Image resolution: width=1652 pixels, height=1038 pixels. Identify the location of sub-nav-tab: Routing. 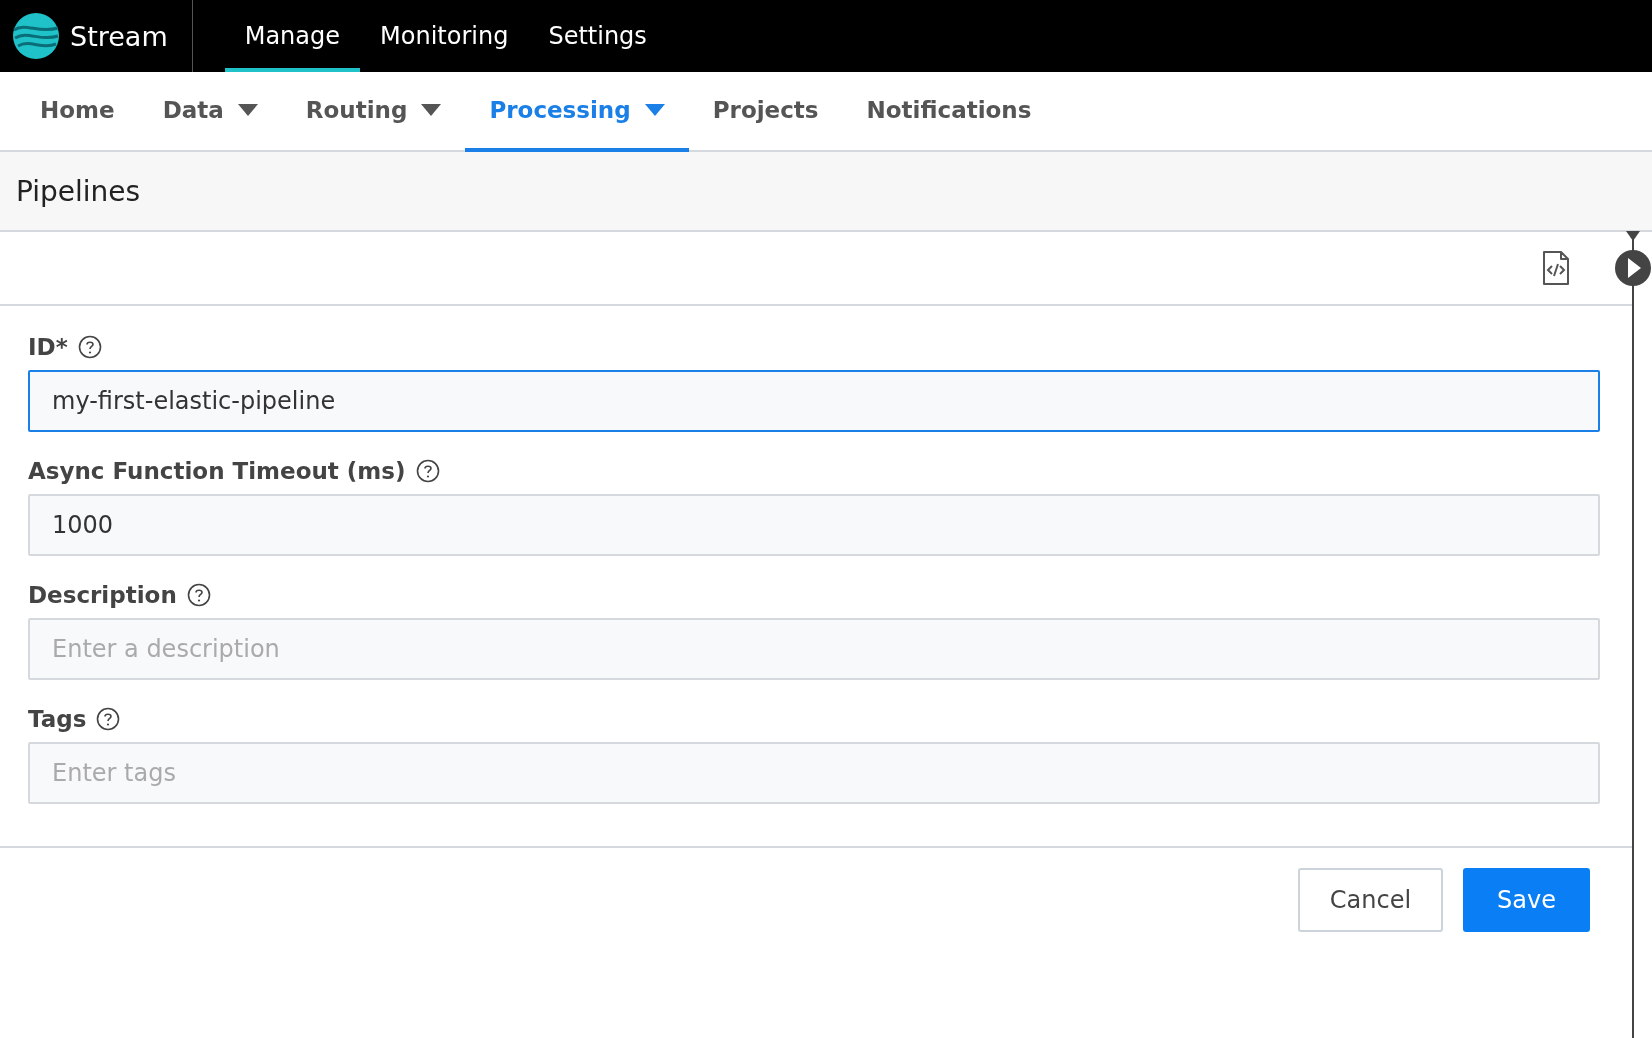
(373, 112).